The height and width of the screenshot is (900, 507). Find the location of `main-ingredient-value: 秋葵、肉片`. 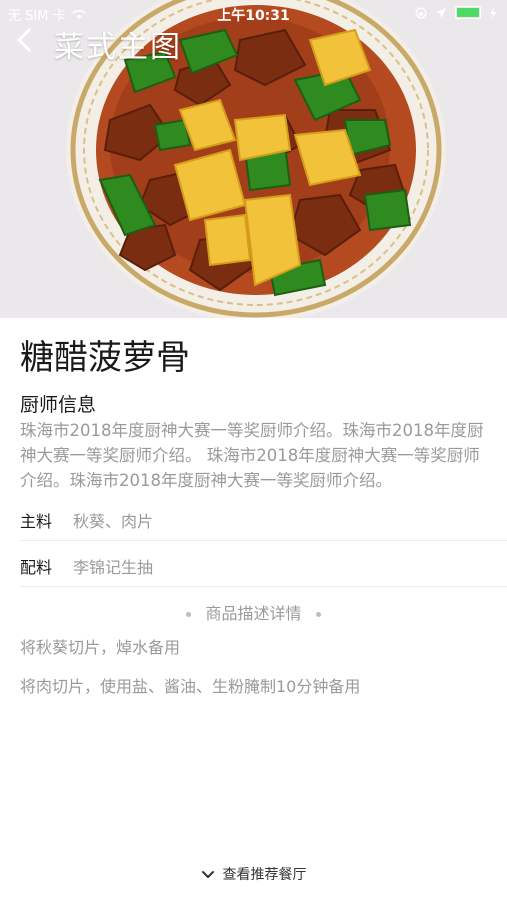

main-ingredient-value: 秋葵、肉片 is located at coordinates (113, 521).